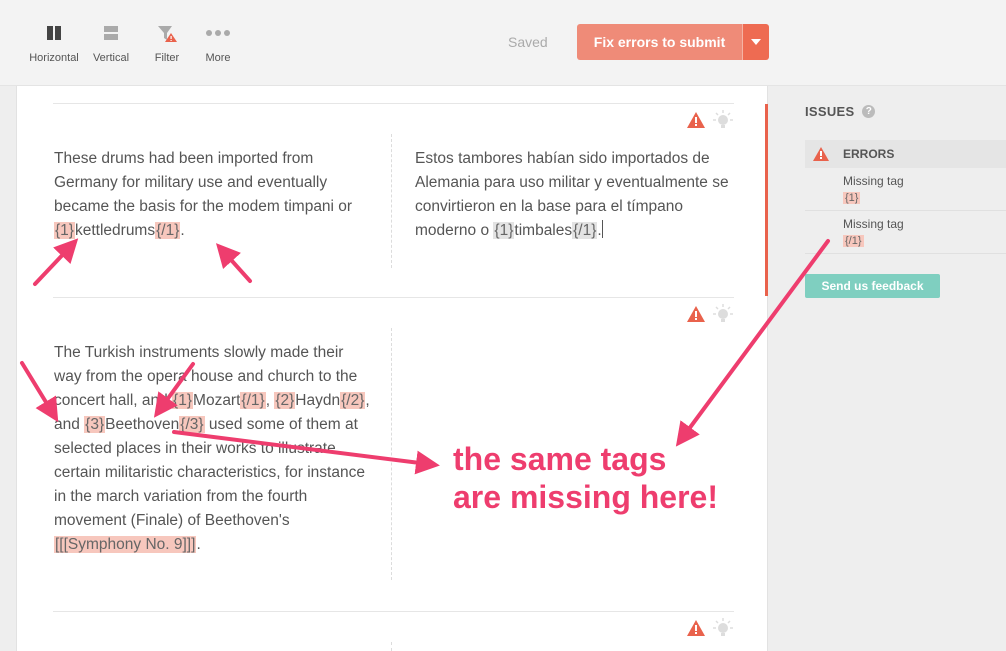 Image resolution: width=1006 pixels, height=651 pixels. What do you see at coordinates (869, 154) in the screenshot?
I see `errors-header-label: ERRORS` at bounding box center [869, 154].